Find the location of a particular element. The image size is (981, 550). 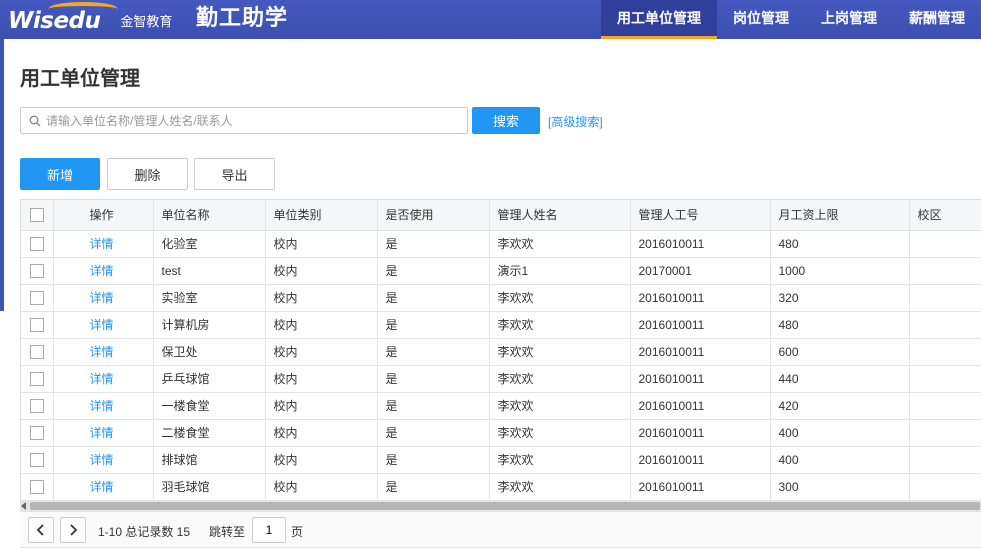

chevron-left-icon is located at coordinates (40, 530).